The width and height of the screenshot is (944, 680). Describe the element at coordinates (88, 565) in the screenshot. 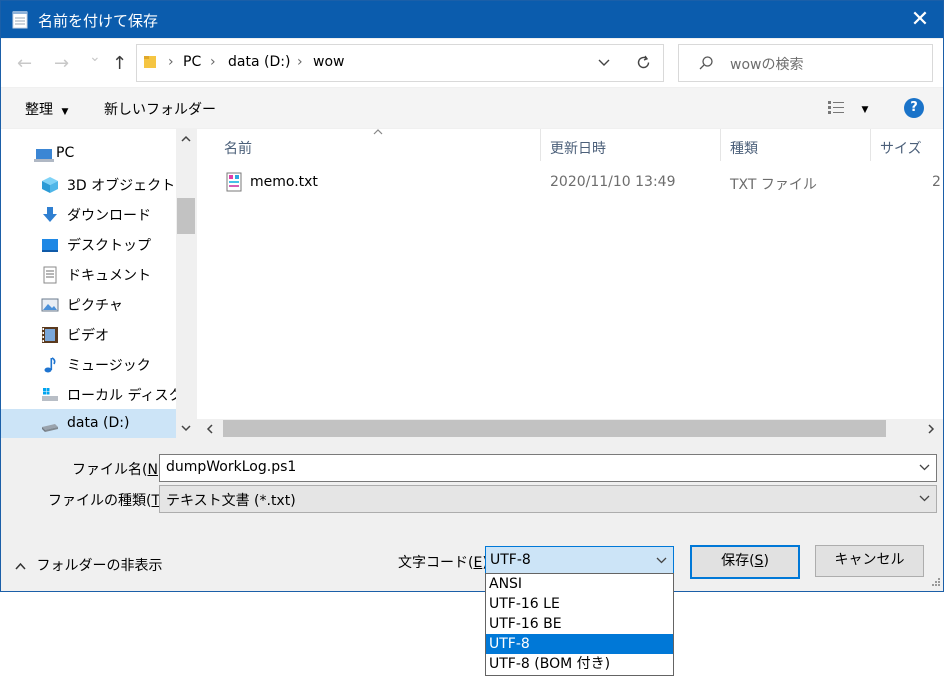

I see `hide-folders-toggle: フォルダーの非表示` at that location.